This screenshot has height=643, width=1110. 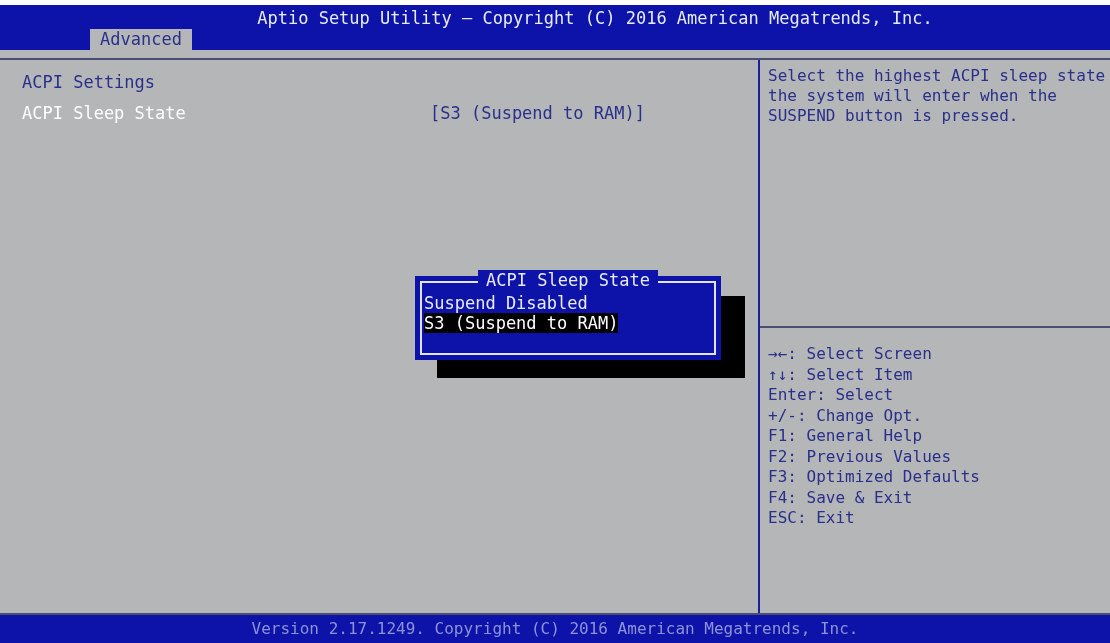 I want to click on key-hint: Enter: Select, so click(x=831, y=395).